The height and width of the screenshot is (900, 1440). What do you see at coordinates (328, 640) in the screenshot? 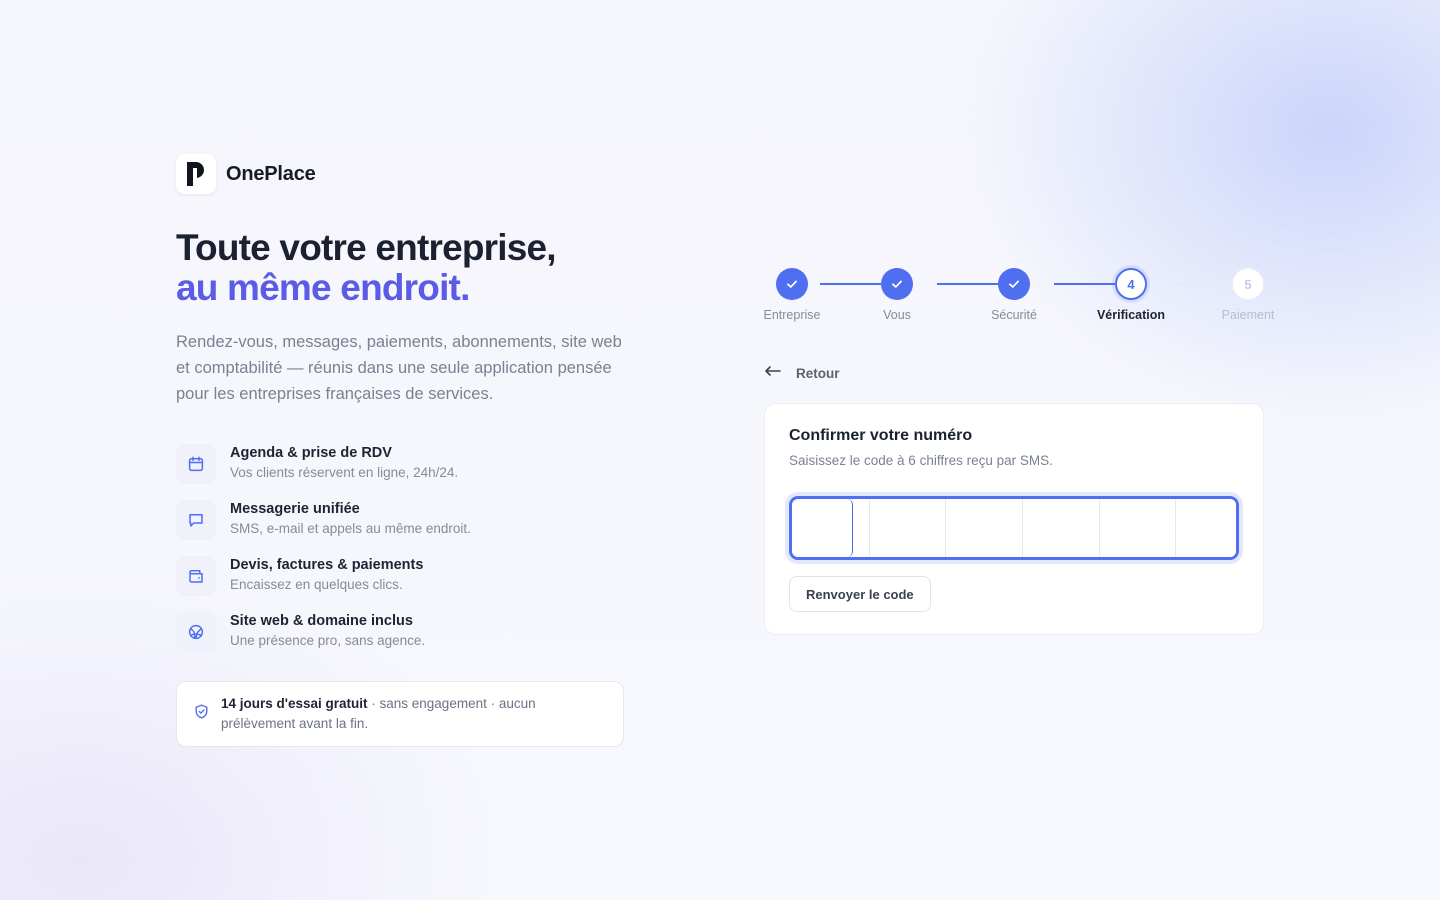
I see `feature-desc: Une présence pro, sans agence.` at bounding box center [328, 640].